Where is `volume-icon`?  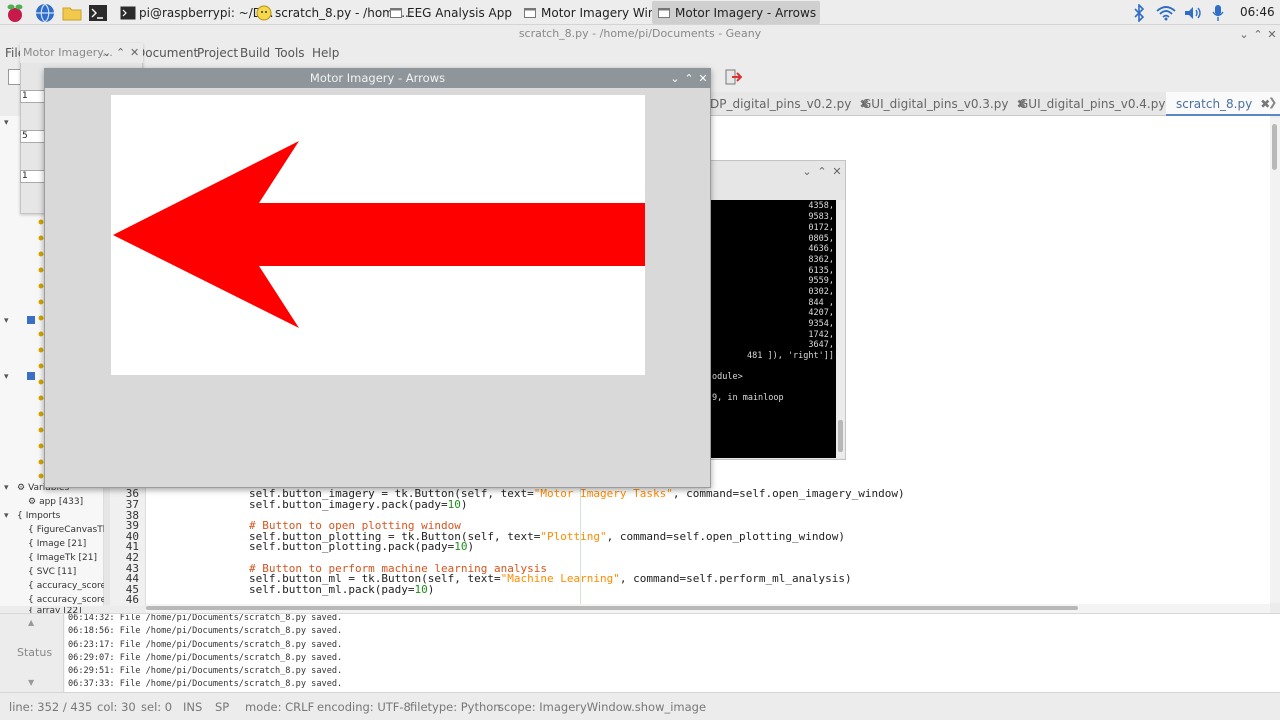 volume-icon is located at coordinates (1193, 12).